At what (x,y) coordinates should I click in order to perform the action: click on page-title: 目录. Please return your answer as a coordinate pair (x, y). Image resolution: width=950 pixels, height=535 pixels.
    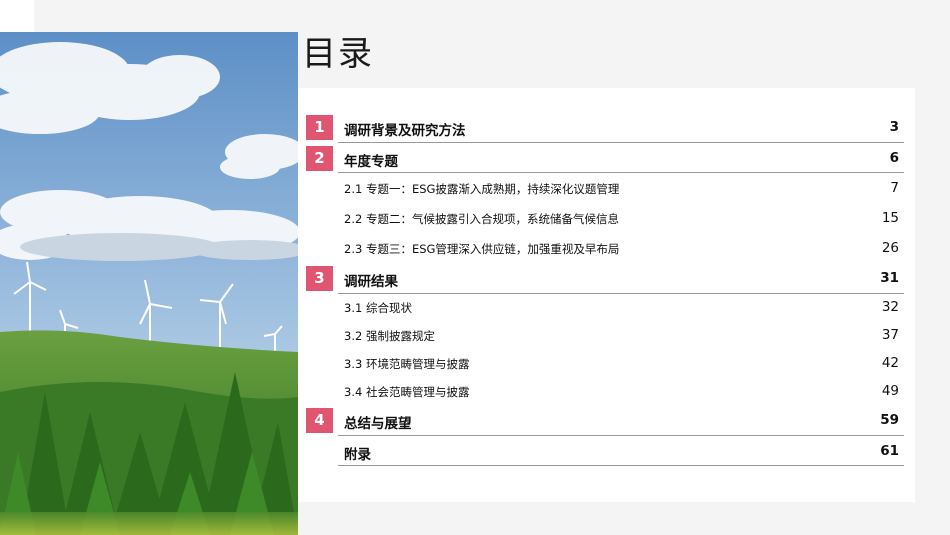
    Looking at the image, I should click on (338, 54).